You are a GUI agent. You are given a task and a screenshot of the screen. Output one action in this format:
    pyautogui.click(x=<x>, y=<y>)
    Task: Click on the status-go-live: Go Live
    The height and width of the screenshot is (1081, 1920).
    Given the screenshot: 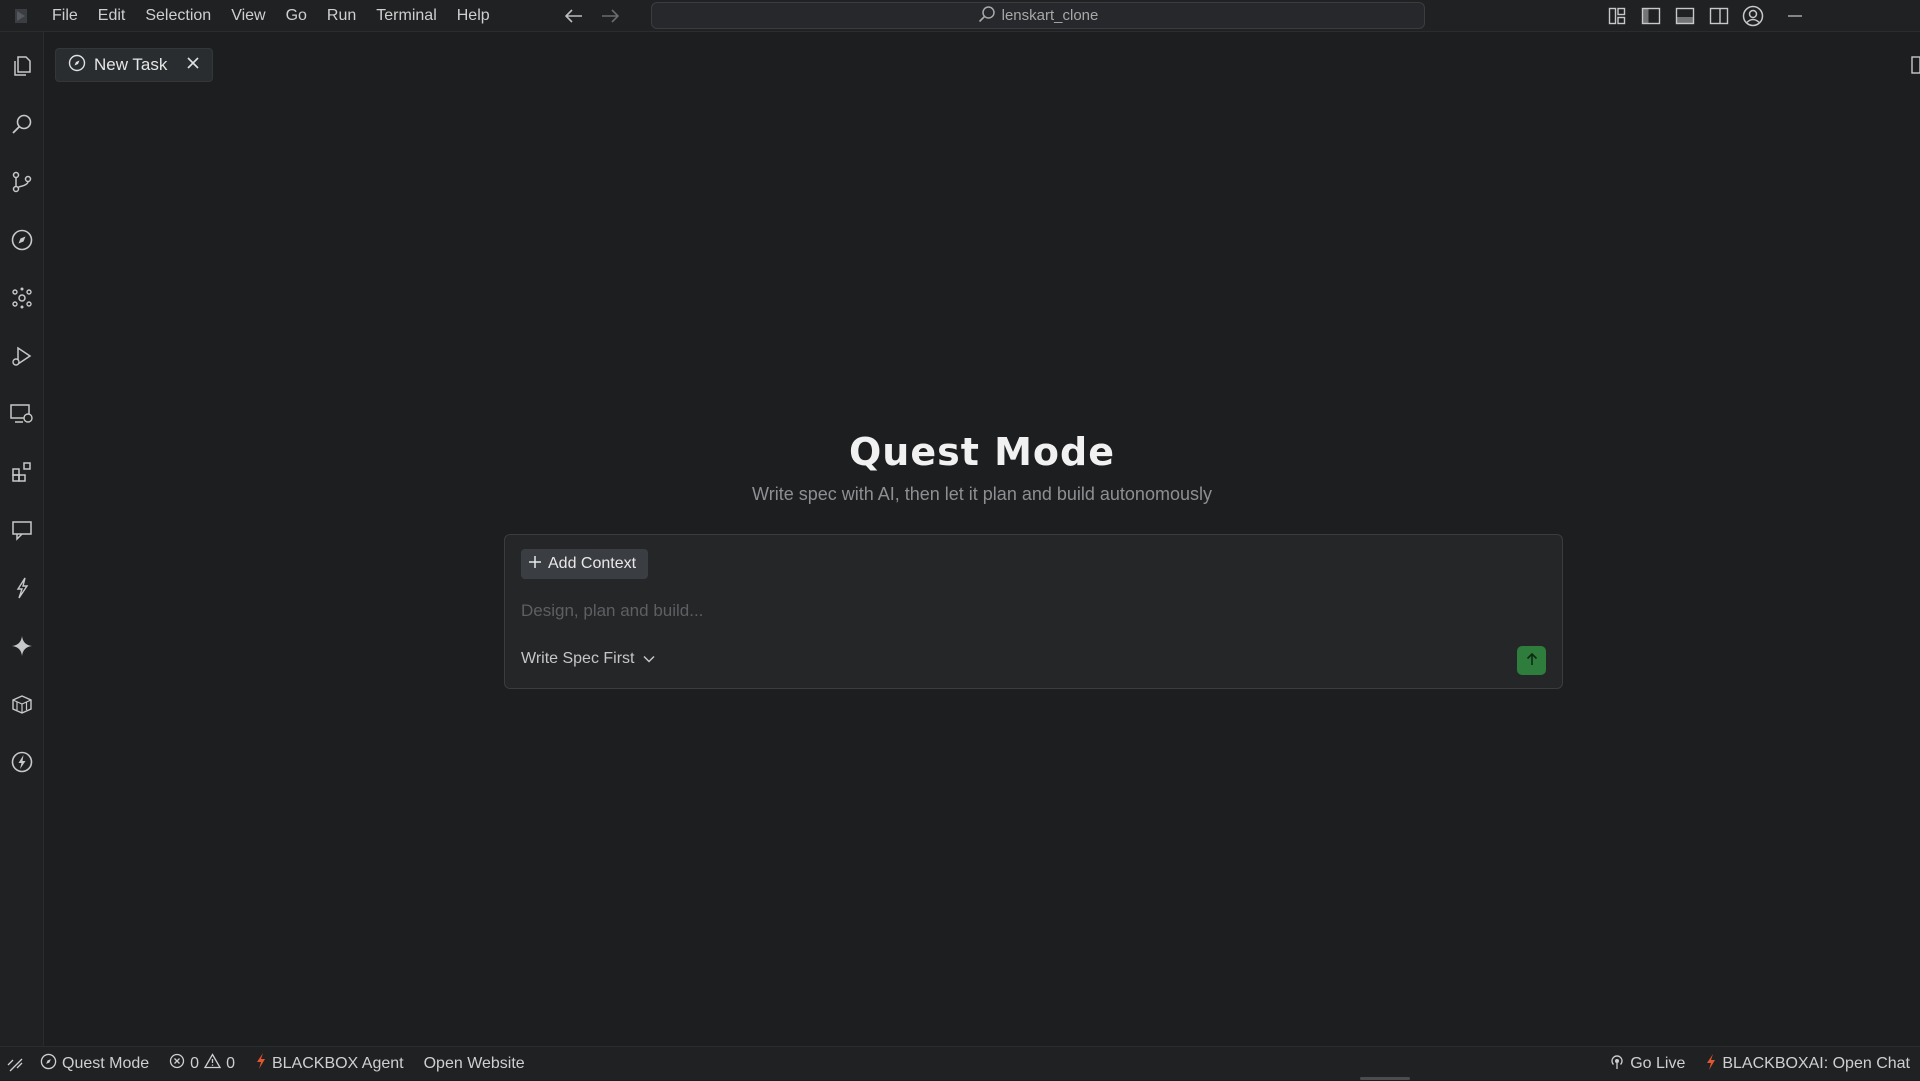 What is the action you would take?
    pyautogui.click(x=1647, y=1064)
    